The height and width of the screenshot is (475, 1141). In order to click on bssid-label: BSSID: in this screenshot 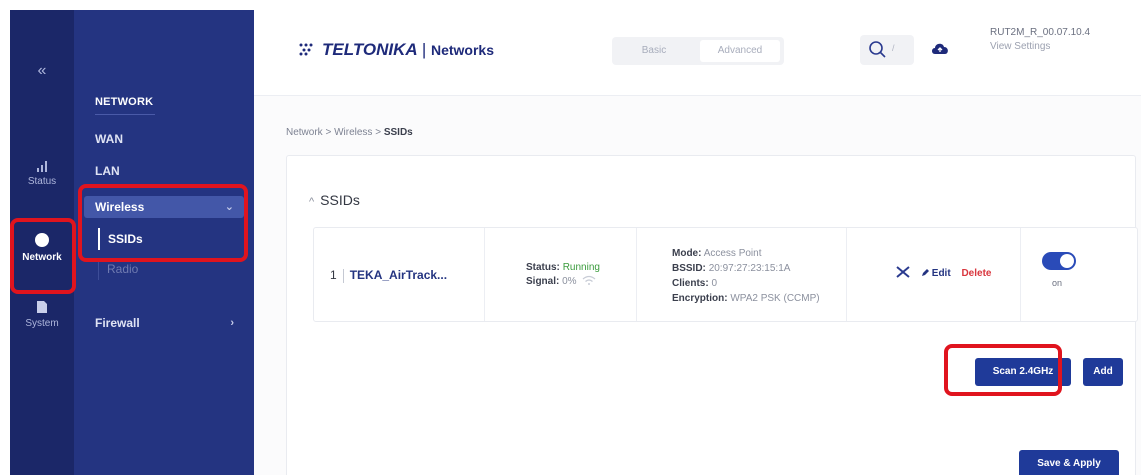, I will do `click(689, 268)`.